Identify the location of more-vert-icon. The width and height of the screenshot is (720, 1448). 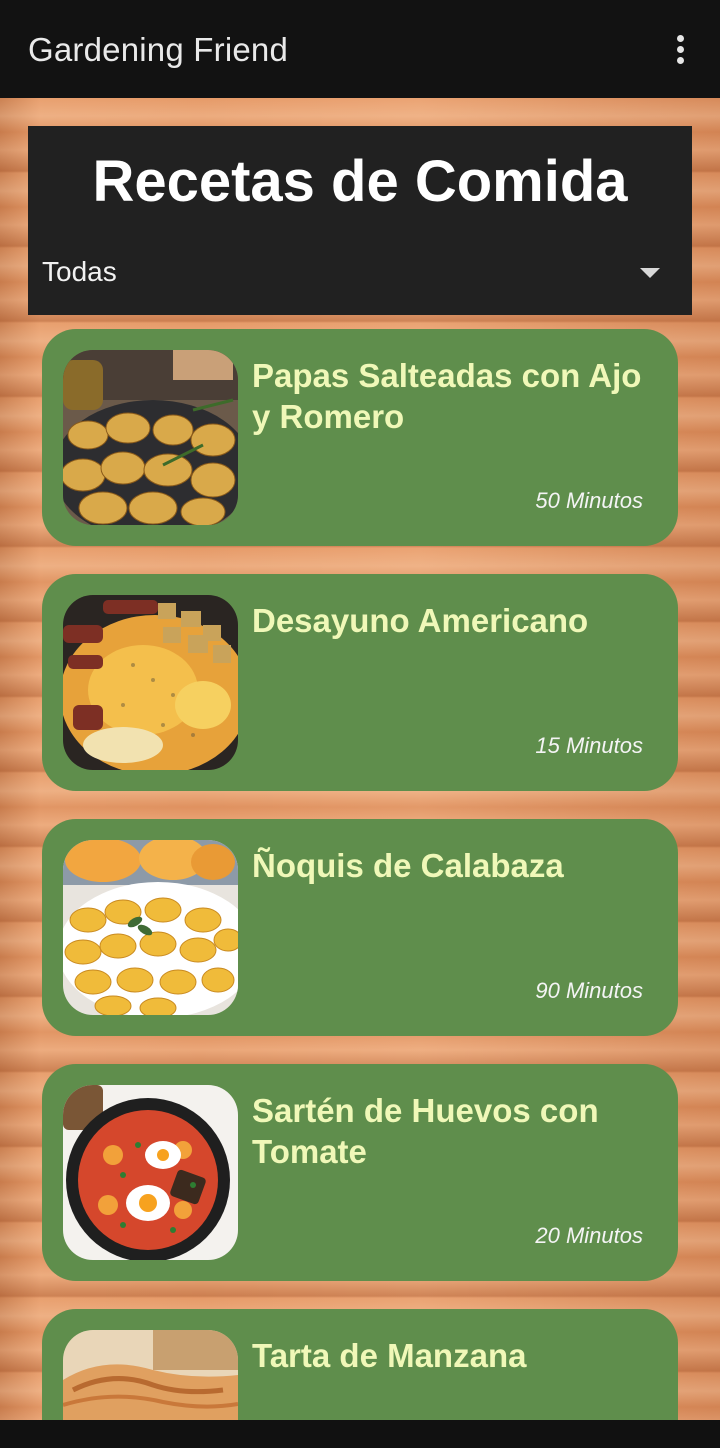
(681, 50).